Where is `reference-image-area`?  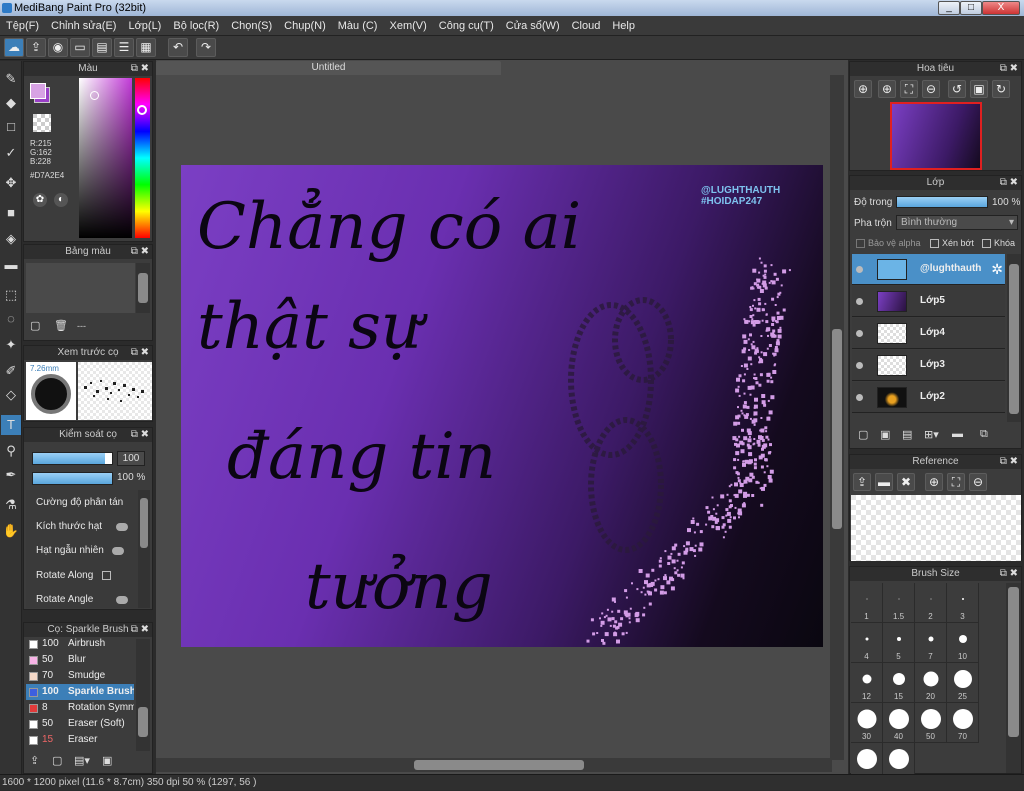
reference-image-area is located at coordinates (936, 528).